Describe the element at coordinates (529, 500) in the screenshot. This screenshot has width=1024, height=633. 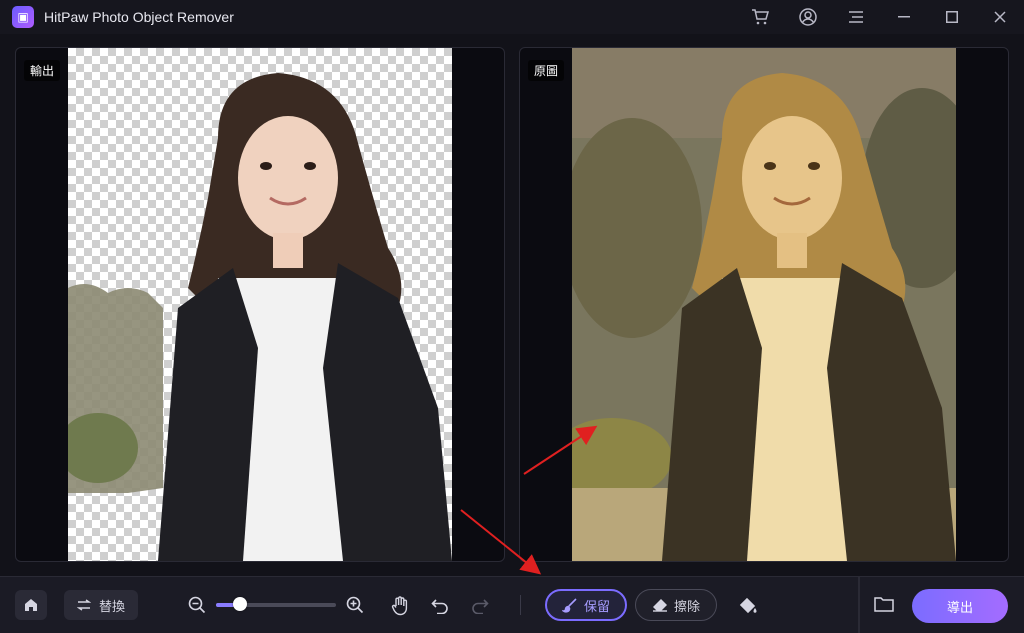
I see `annotation-arrows` at that location.